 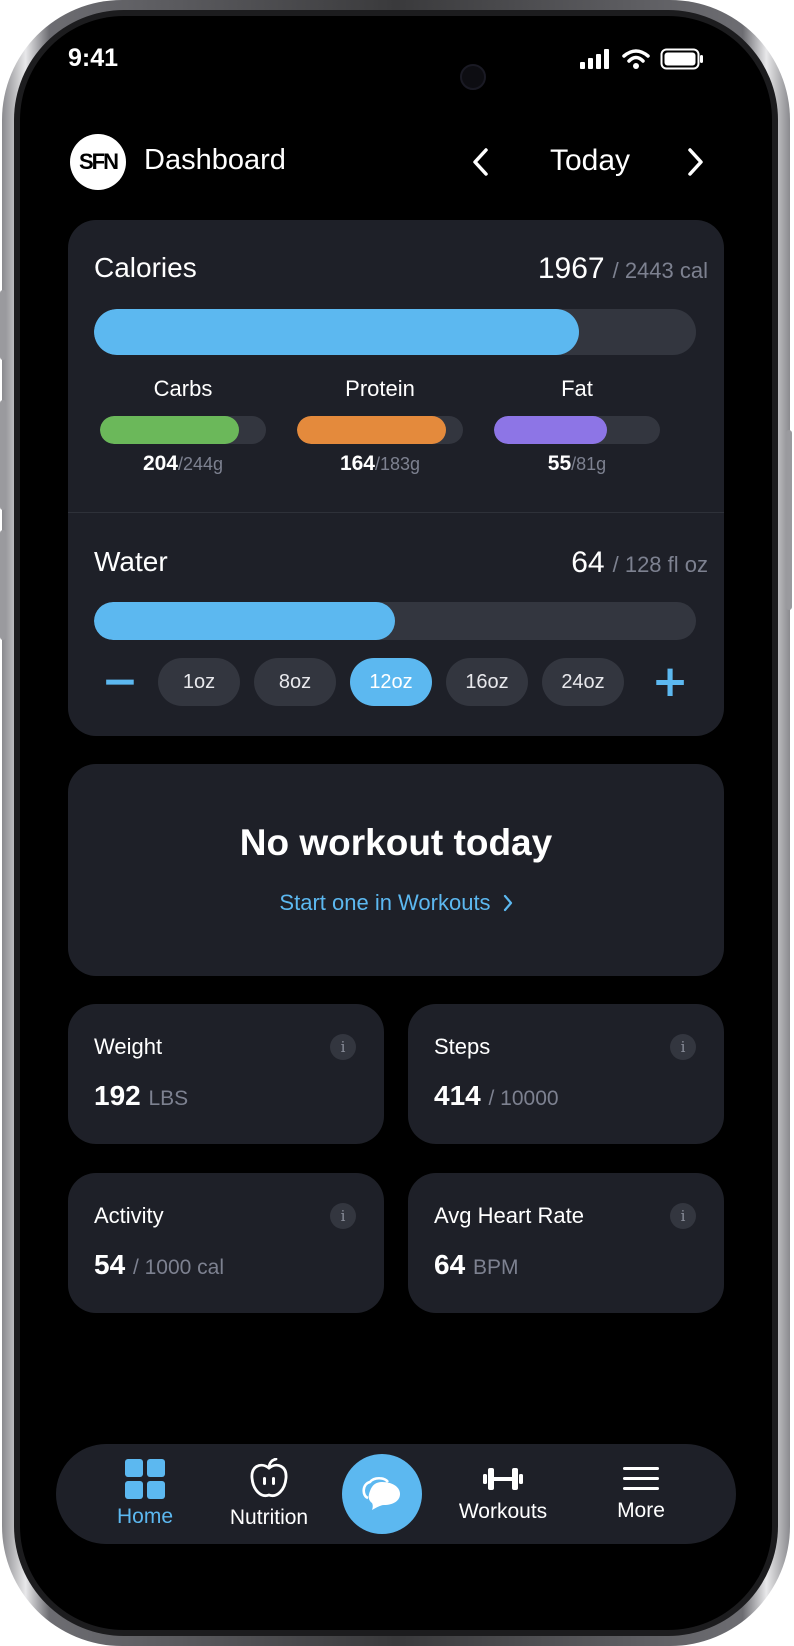 I want to click on calories-title: Calories, so click(x=145, y=267).